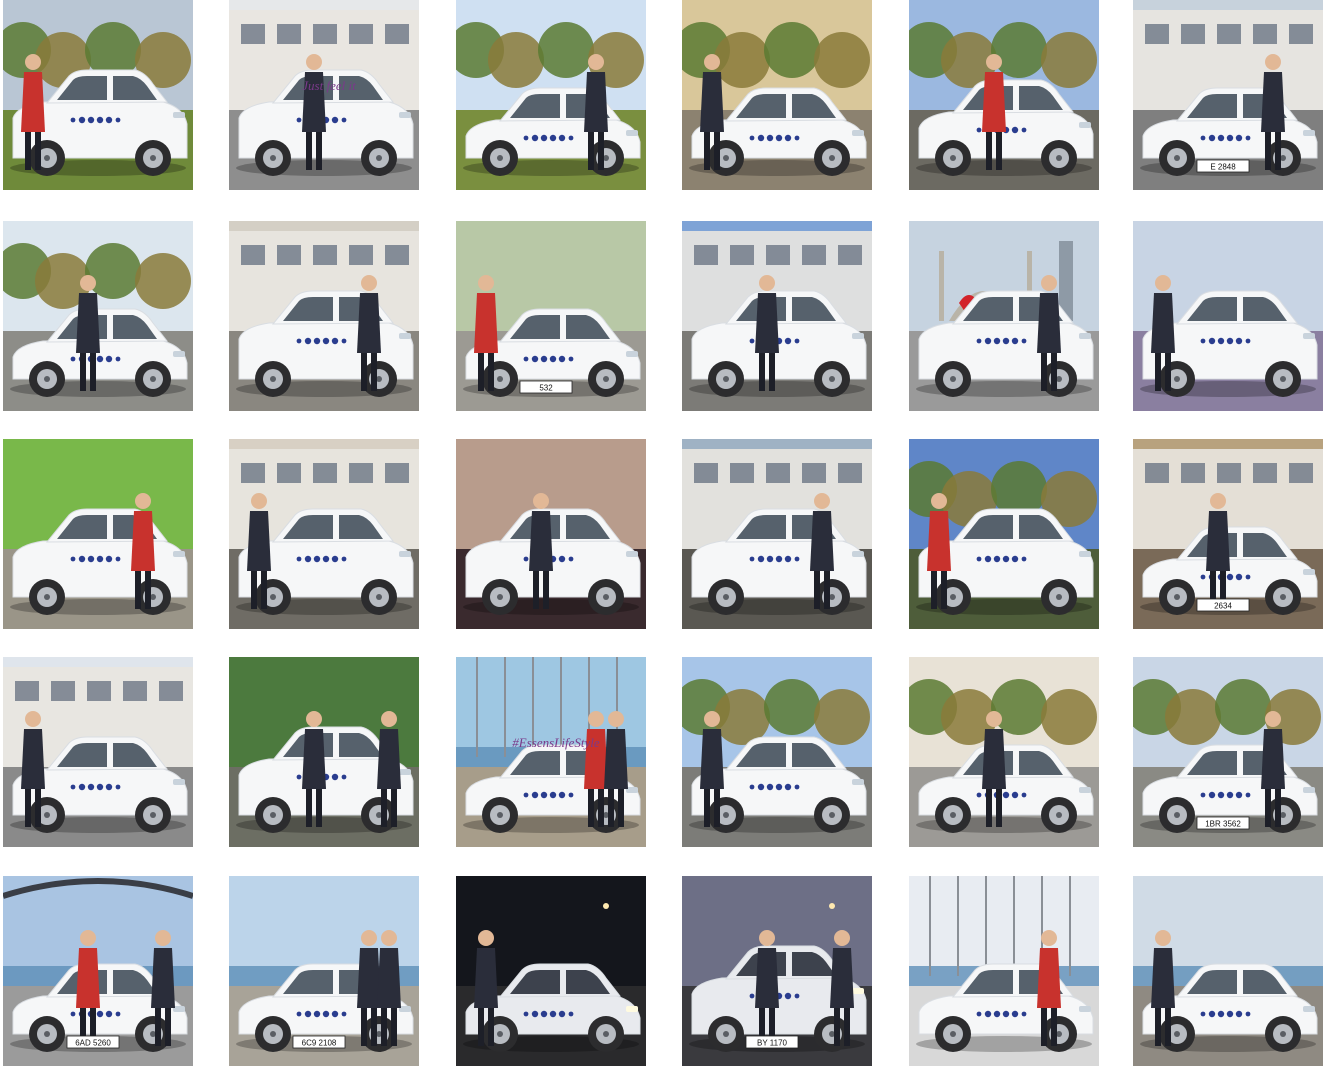 The width and height of the screenshot is (1328, 1066). I want to click on gallery-photo: 6AD 5260, so click(98, 971).